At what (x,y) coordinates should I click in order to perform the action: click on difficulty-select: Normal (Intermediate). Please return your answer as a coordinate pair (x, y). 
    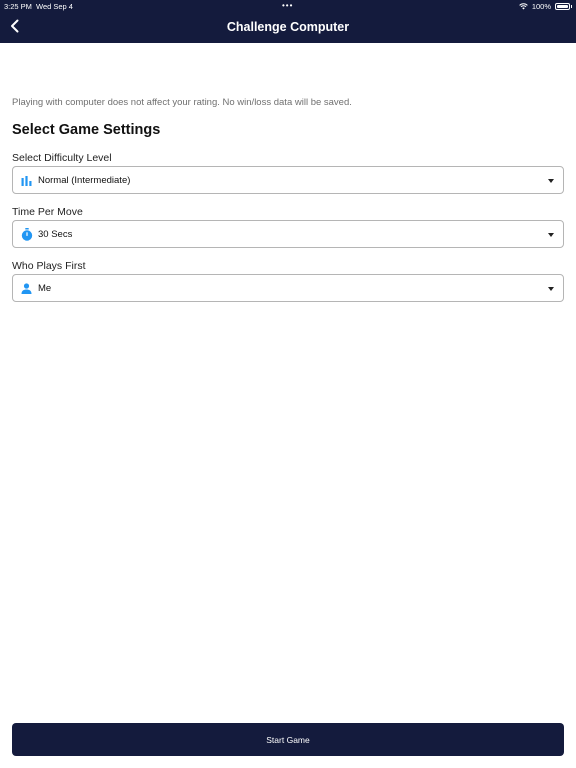
    Looking at the image, I should click on (288, 180).